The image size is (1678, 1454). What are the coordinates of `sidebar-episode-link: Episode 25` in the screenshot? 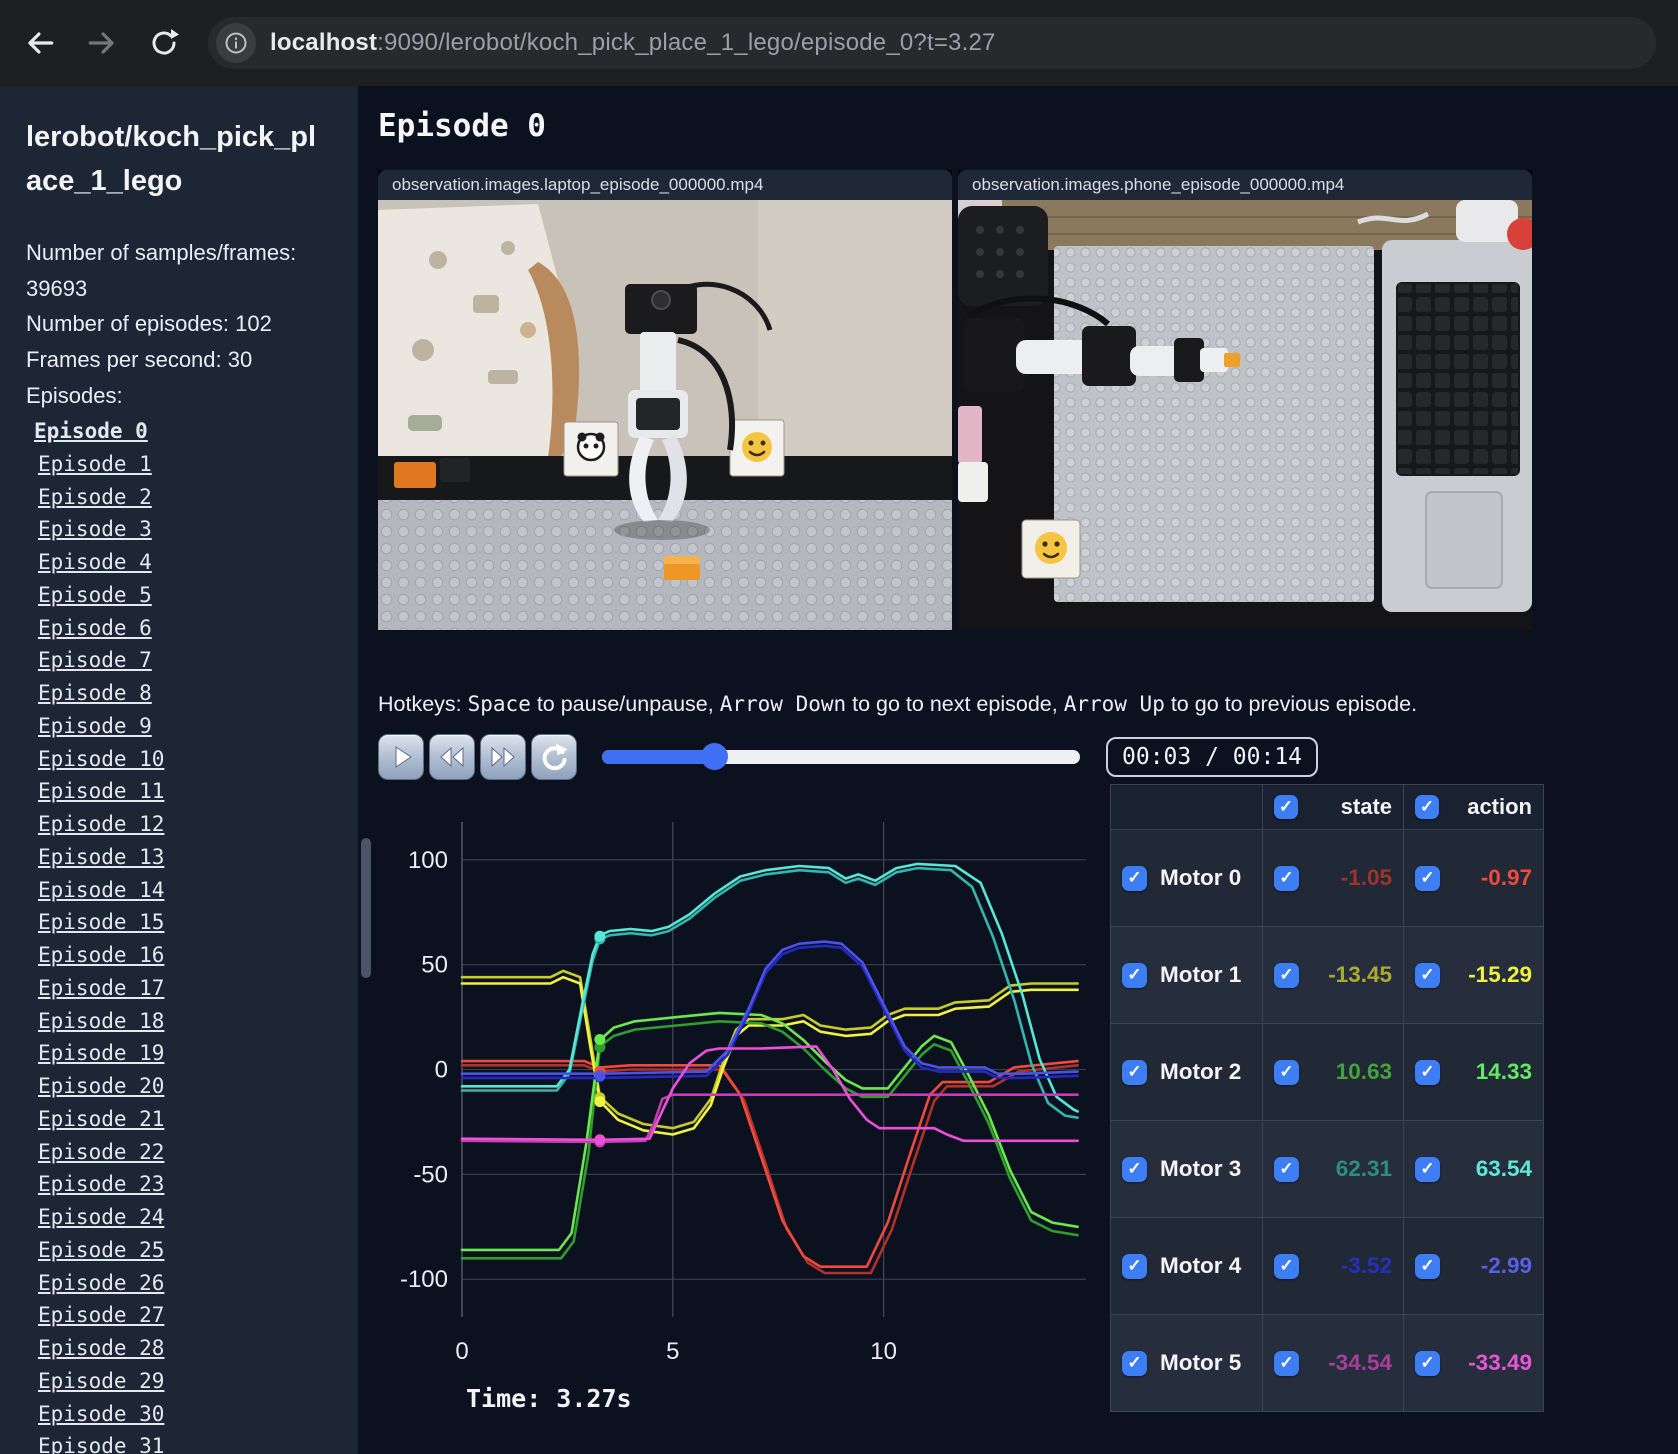 It's located at (185, 1250).